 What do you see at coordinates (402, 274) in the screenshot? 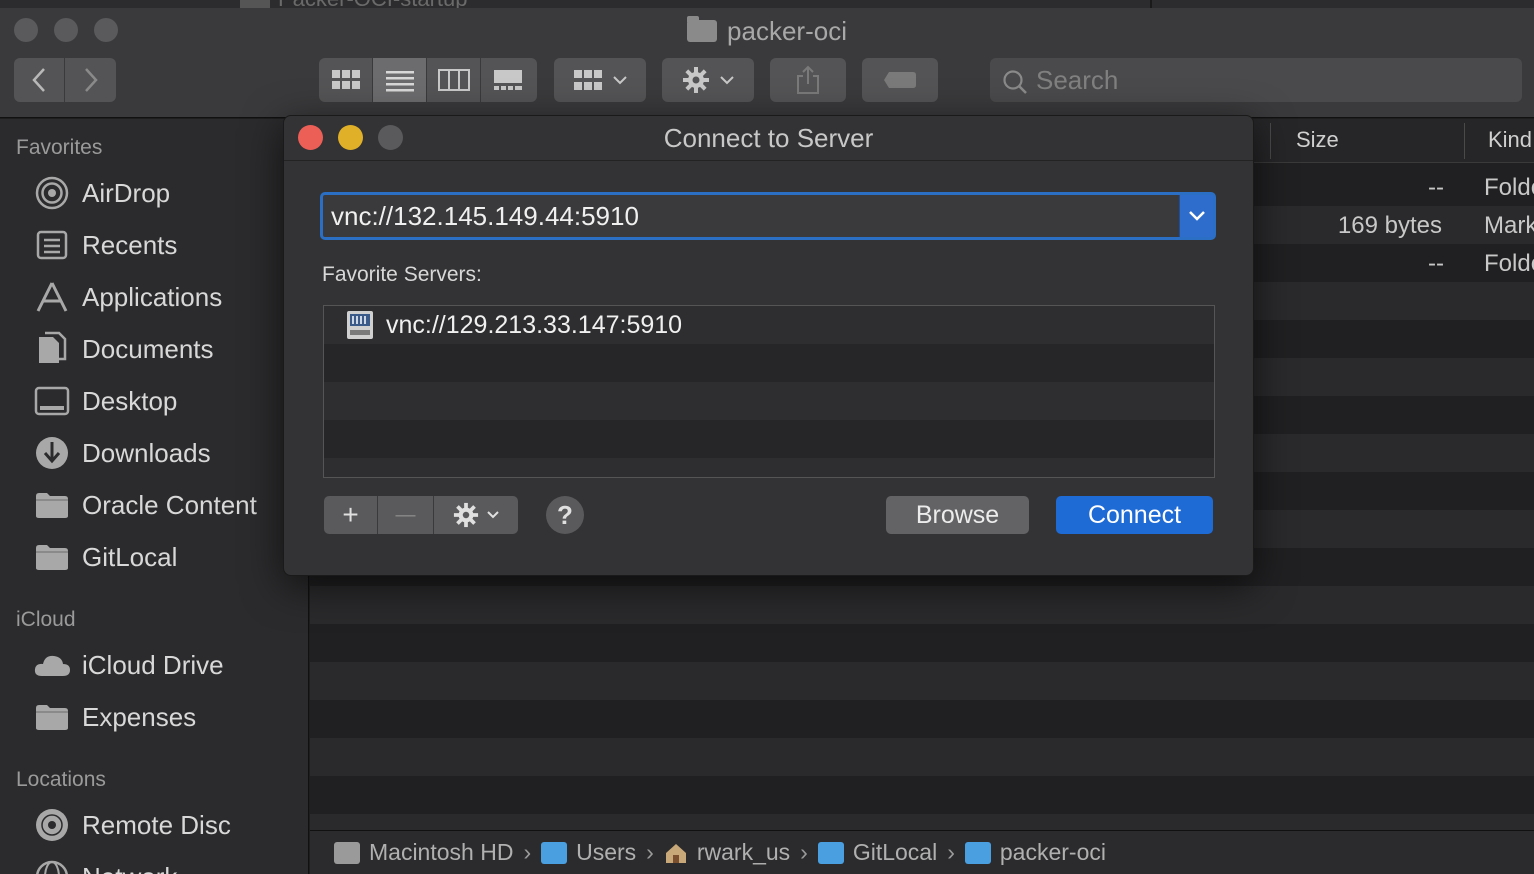
I see `favorite-servers-label: Favorite Servers:` at bounding box center [402, 274].